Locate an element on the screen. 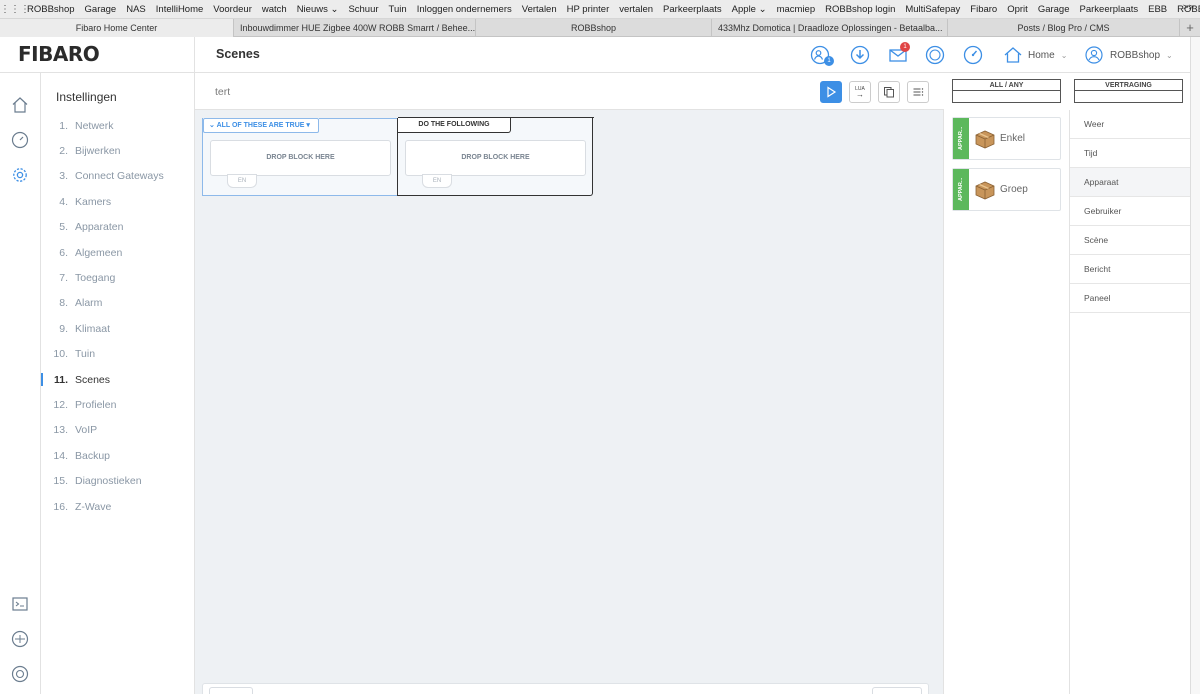  bookmarks-overflow-button: >> is located at coordinates (1188, 7).